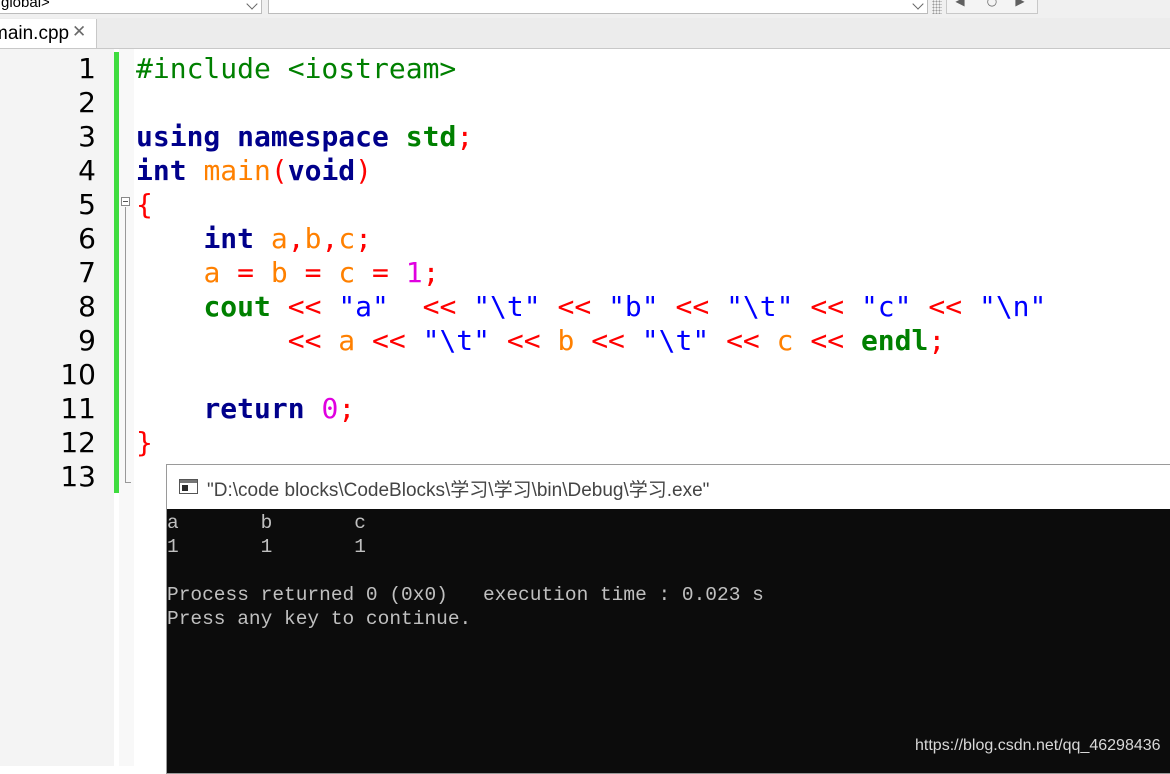 The image size is (1170, 774). What do you see at coordinates (87, 170) in the screenshot?
I see `line-number: 4` at bounding box center [87, 170].